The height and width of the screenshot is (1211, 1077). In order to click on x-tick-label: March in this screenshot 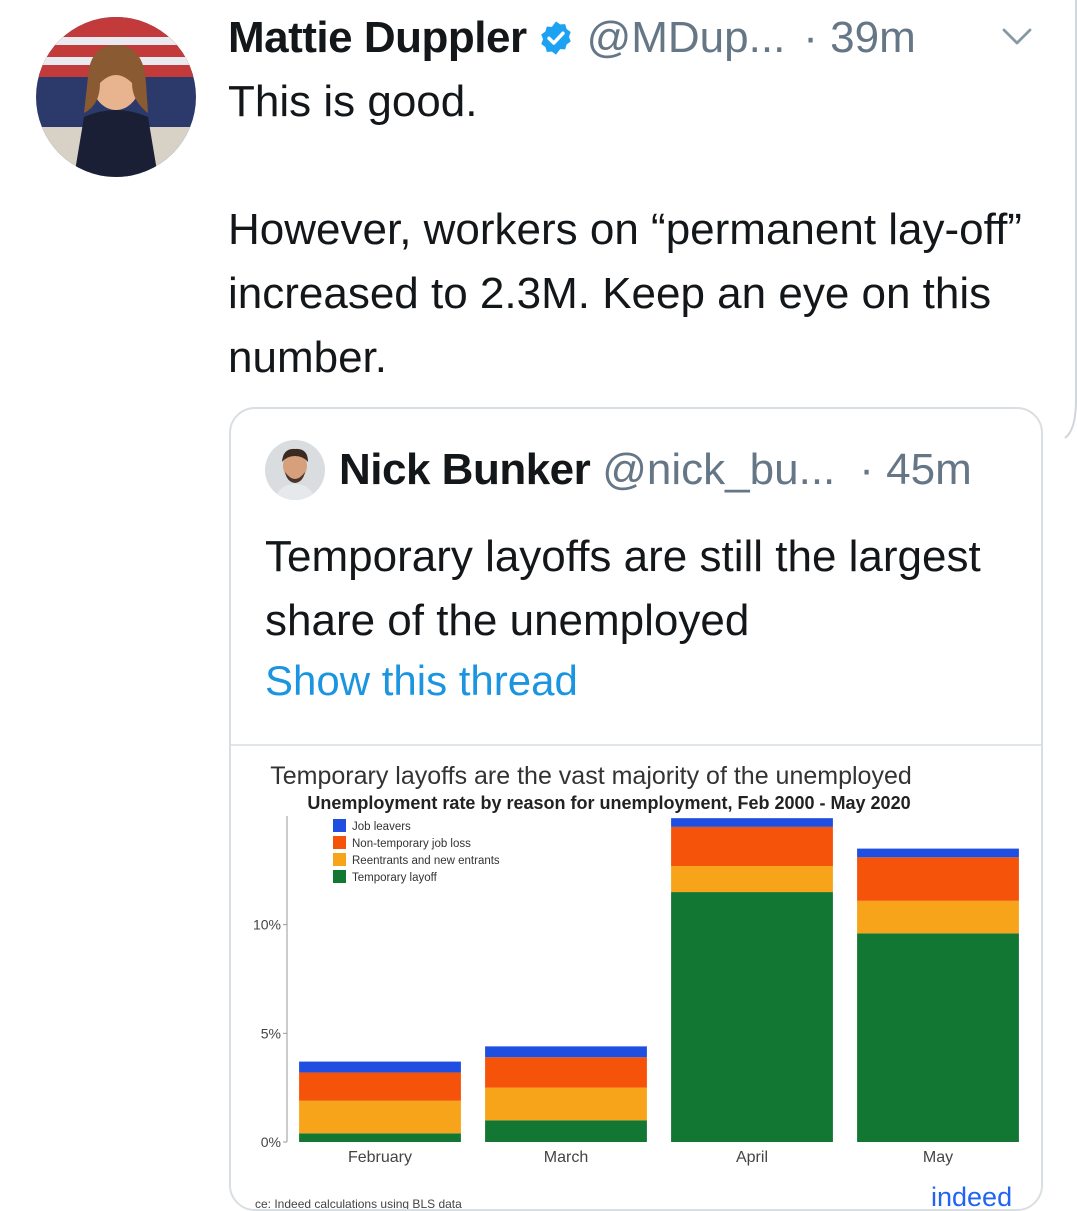, I will do `click(566, 1157)`.